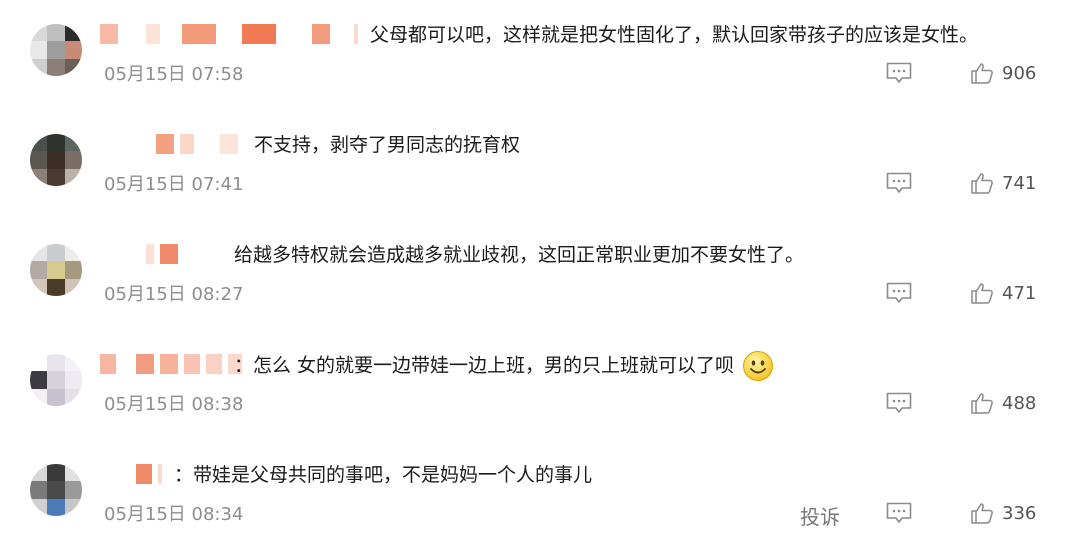 This screenshot has width=1080, height=556. Describe the element at coordinates (174, 514) in the screenshot. I see `comment-date: 05月15日 08:34` at that location.